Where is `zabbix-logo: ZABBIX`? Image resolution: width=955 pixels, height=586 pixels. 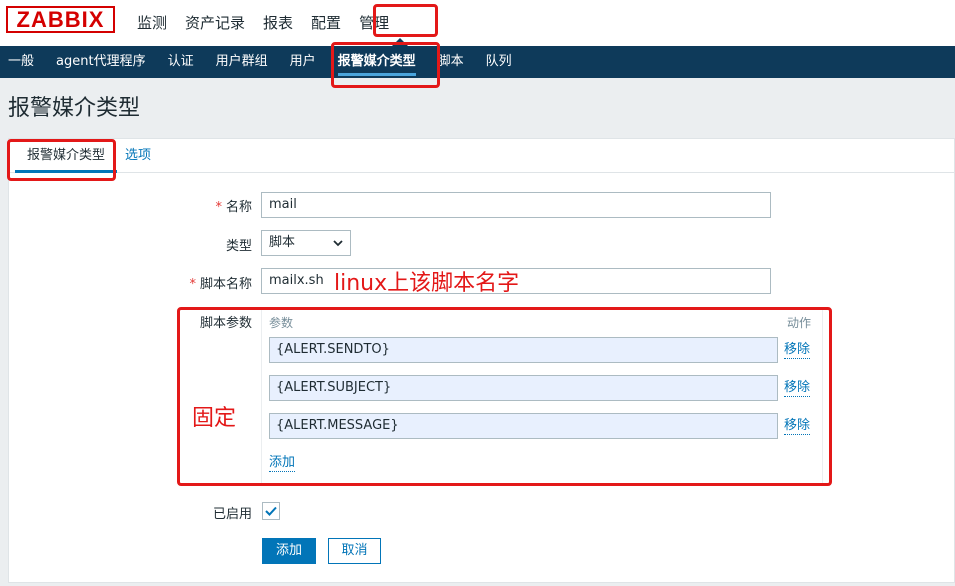
zabbix-logo: ZABBIX is located at coordinates (60, 19).